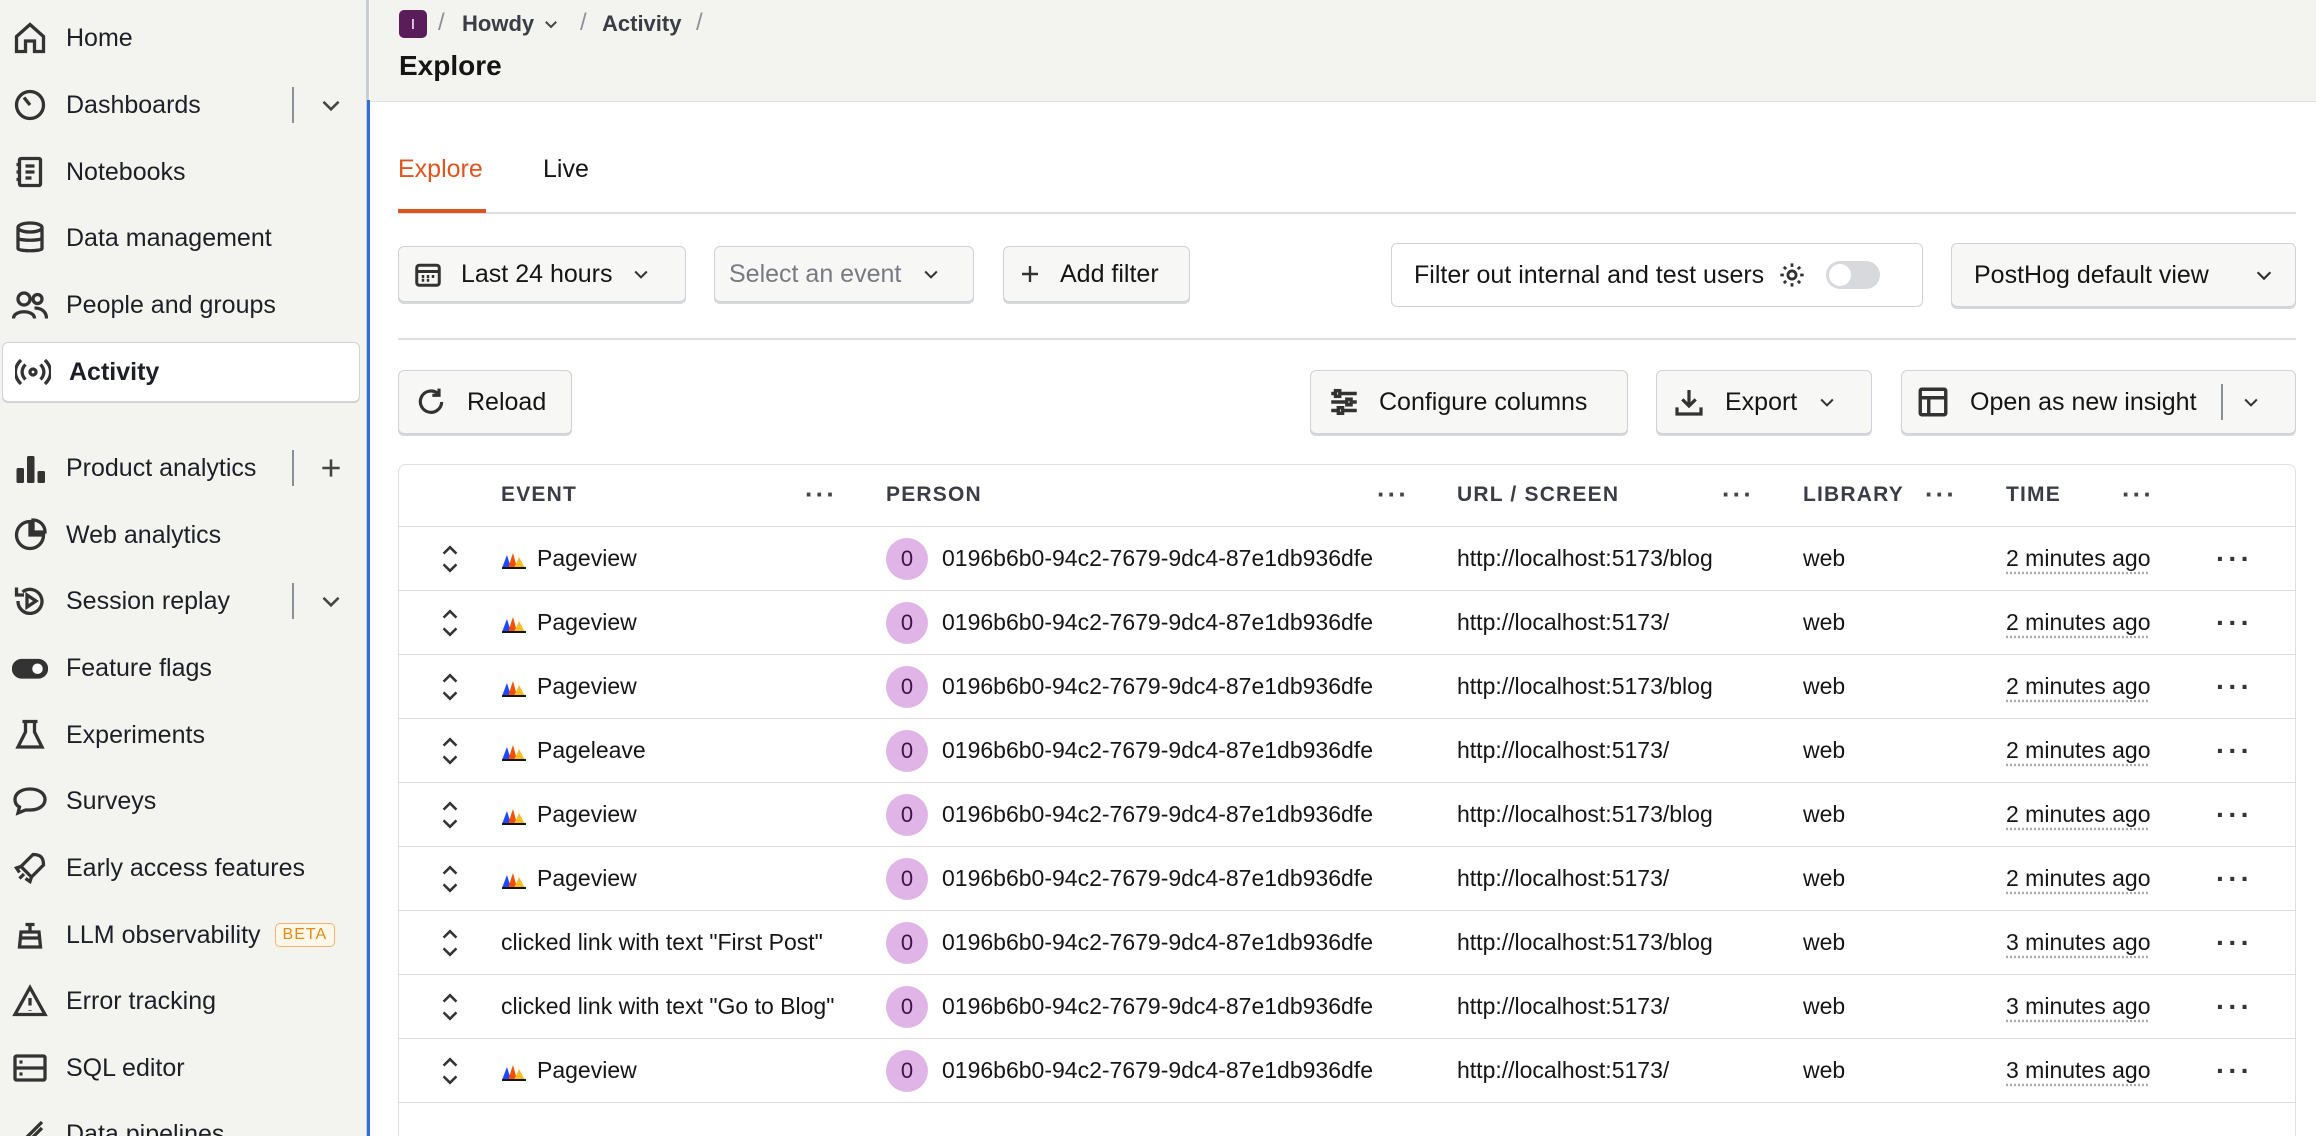 This screenshot has width=2316, height=1136. Describe the element at coordinates (179, 935) in the screenshot. I see `sidebar-item-llm-observability: LLM observability BETA` at that location.